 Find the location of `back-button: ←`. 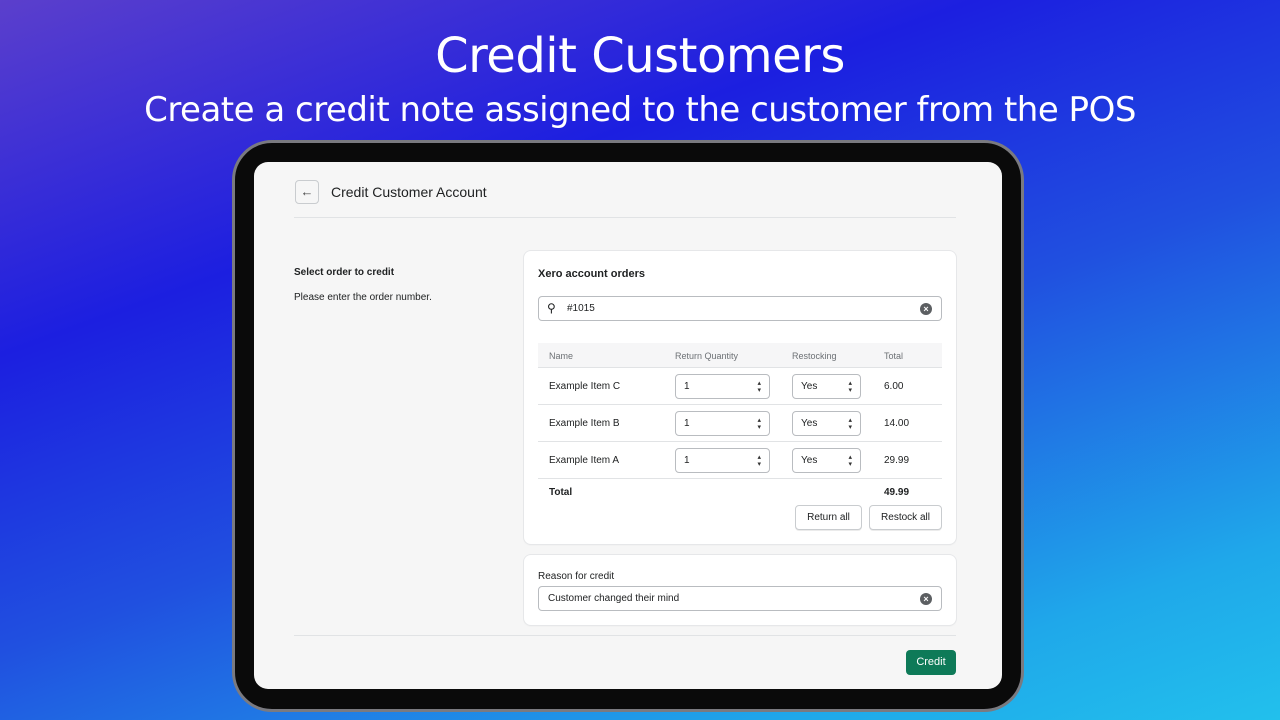

back-button: ← is located at coordinates (307, 192).